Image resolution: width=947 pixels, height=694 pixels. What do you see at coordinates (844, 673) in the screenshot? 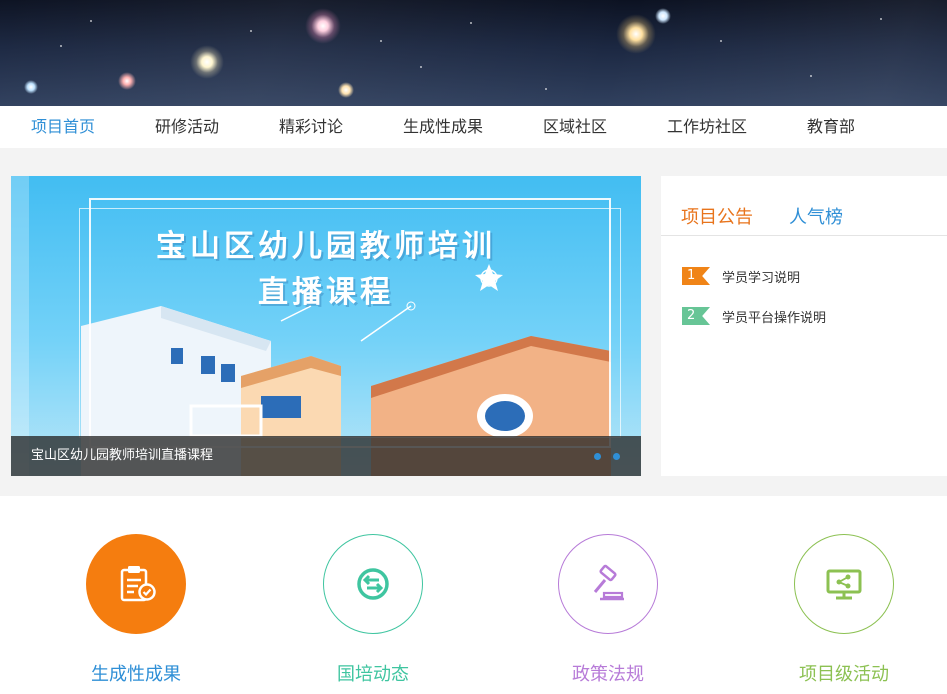
I see `feature-label: 项目级活动` at bounding box center [844, 673].